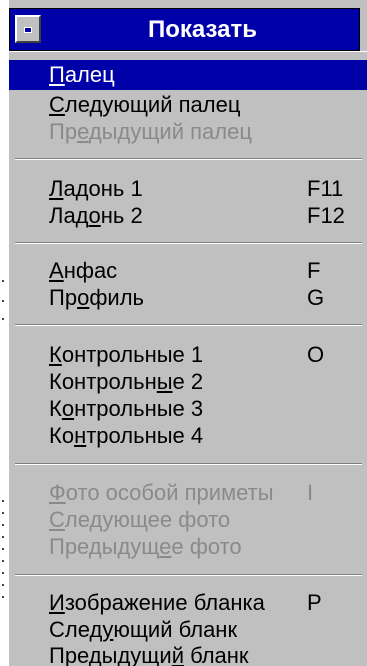 Image resolution: width=367 pixels, height=666 pixels. I want to click on menu-item-previous-form: Предыдущий бланк, so click(188, 654).